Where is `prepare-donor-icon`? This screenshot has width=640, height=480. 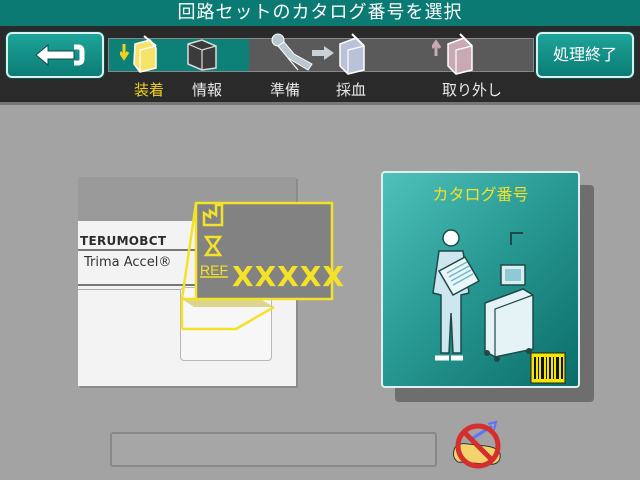
prepare-donor-icon is located at coordinates (292, 52).